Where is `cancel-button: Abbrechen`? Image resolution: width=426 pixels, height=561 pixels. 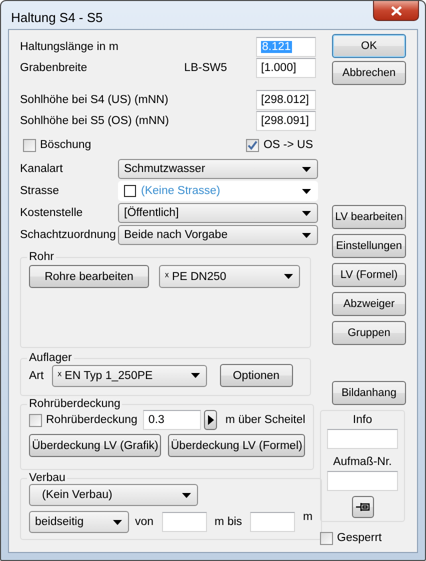
cancel-button: Abbrechen is located at coordinates (369, 73).